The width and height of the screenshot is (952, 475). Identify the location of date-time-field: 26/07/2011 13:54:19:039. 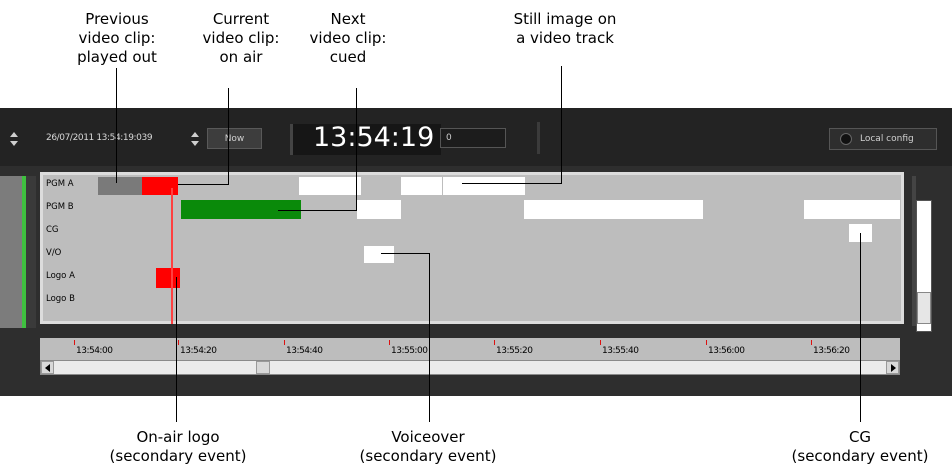
(99, 138).